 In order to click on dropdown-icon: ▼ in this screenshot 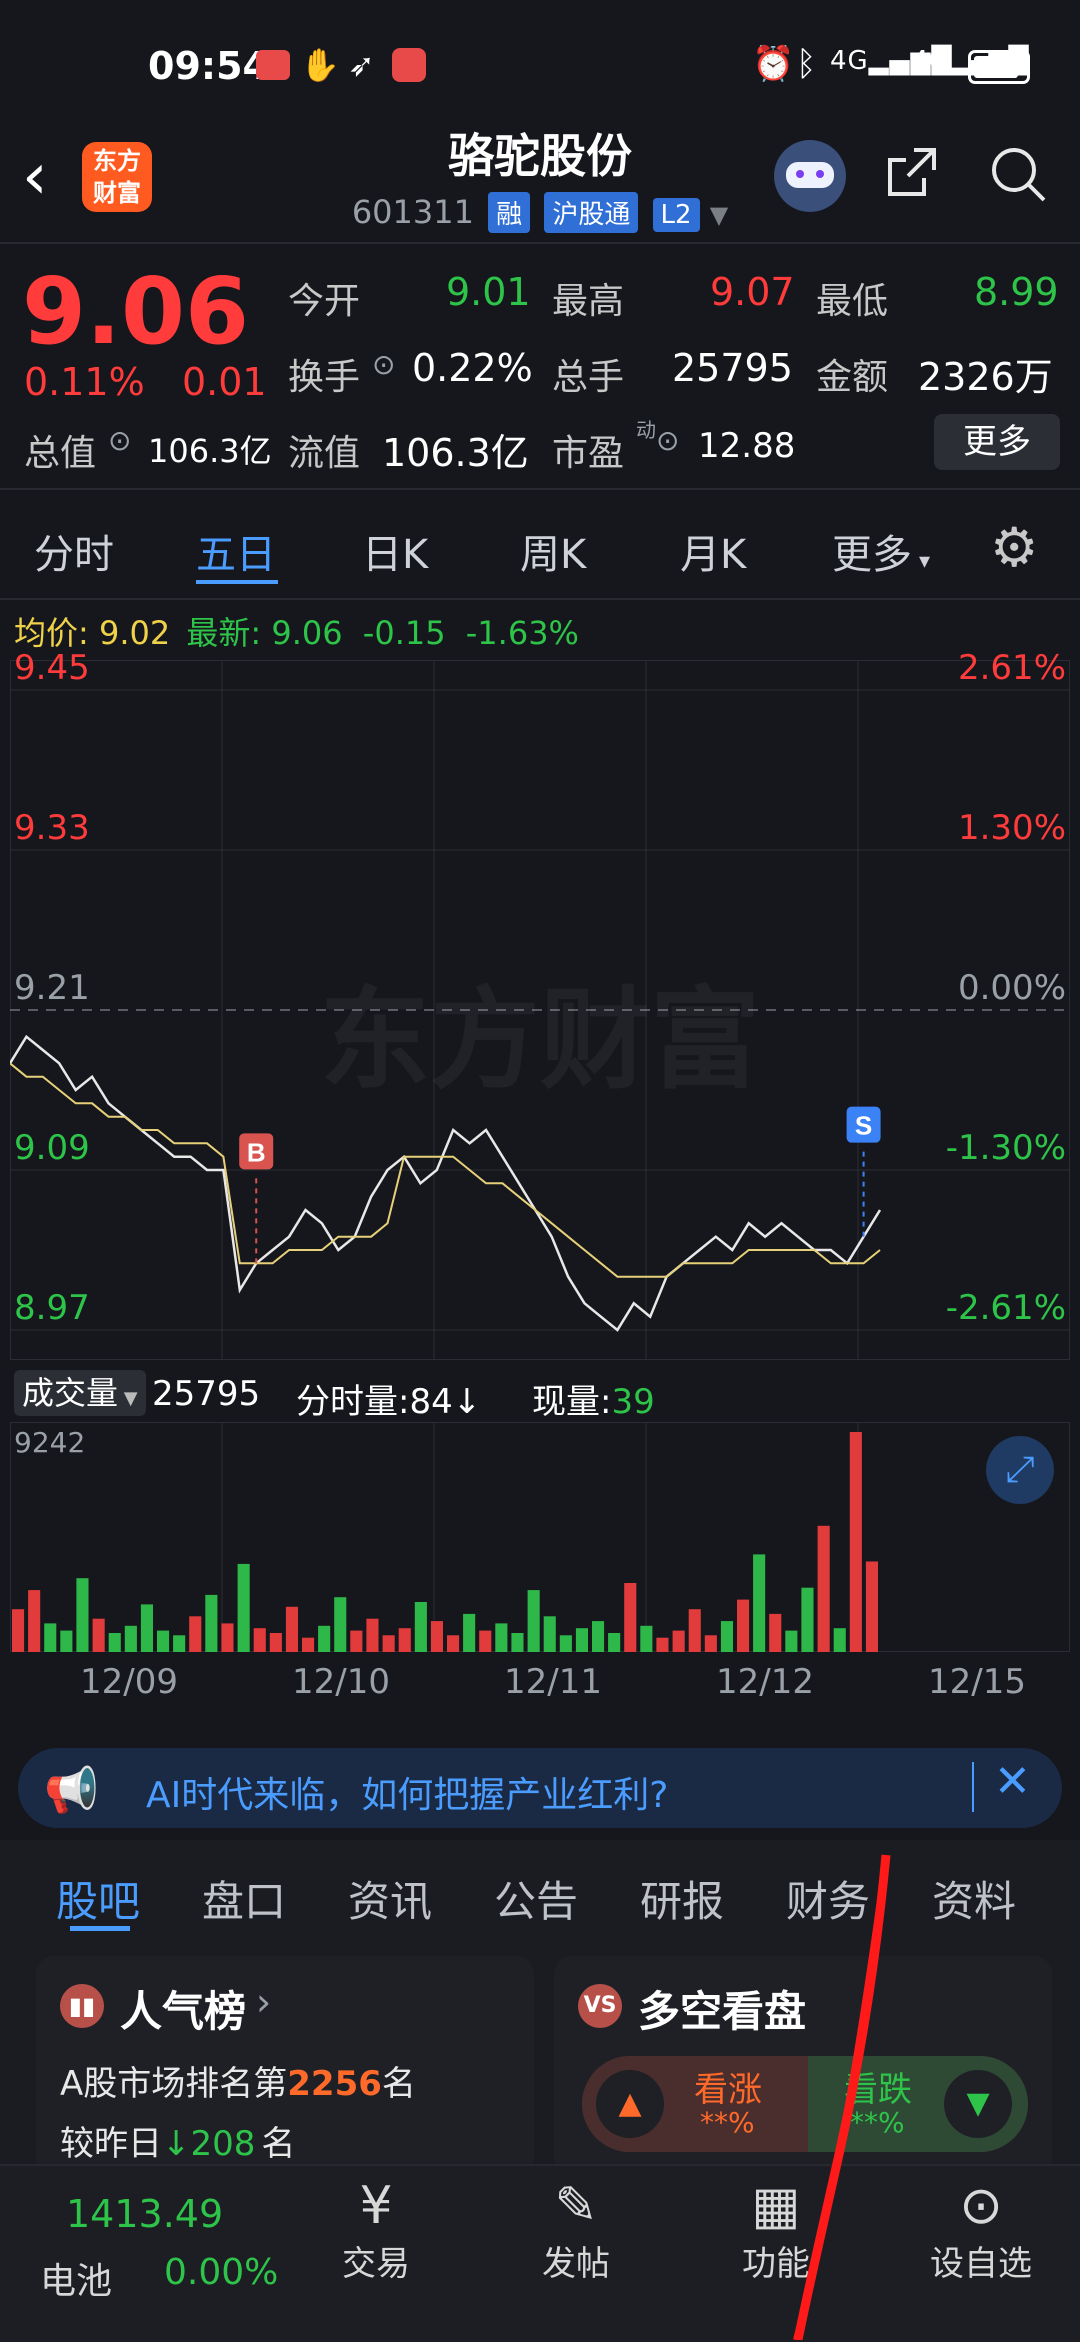, I will do `click(719, 215)`.